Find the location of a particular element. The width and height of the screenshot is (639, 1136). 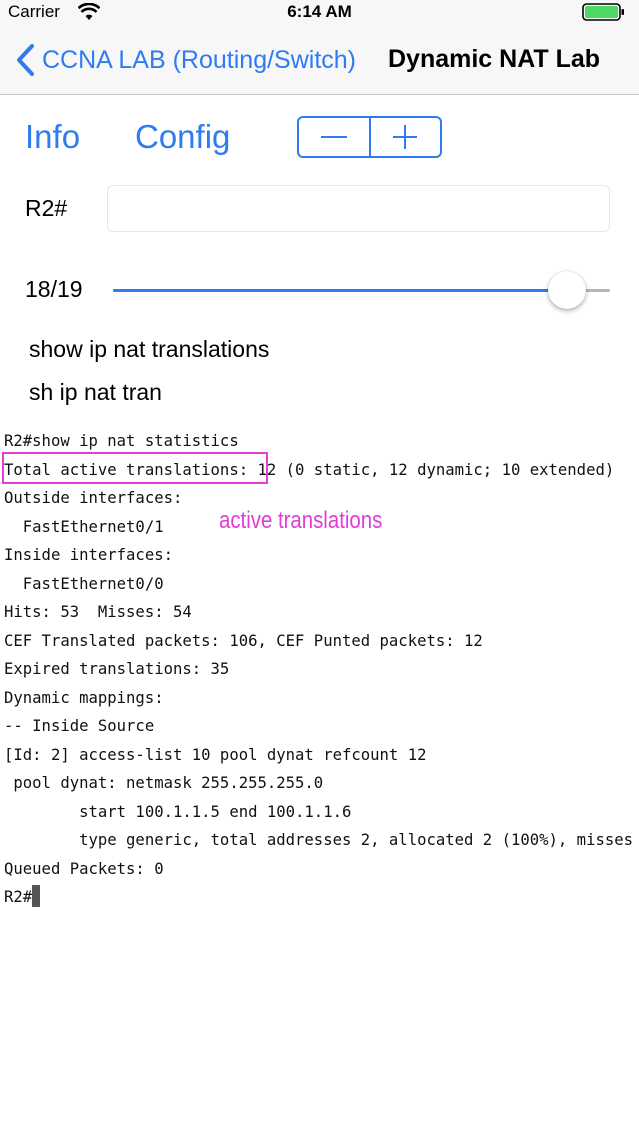

slider-fill is located at coordinates (340, 290).